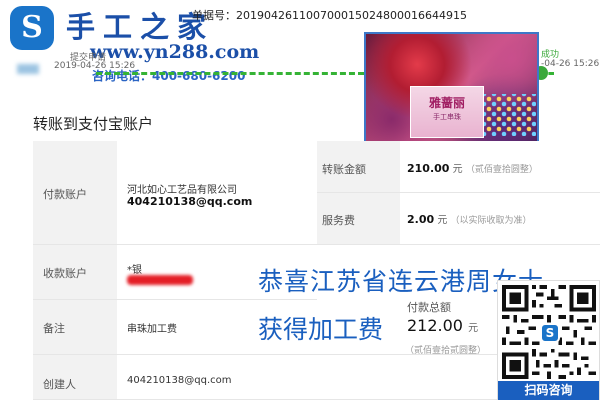  What do you see at coordinates (442, 220) in the screenshot?
I see `fee-unit: 元` at bounding box center [442, 220].